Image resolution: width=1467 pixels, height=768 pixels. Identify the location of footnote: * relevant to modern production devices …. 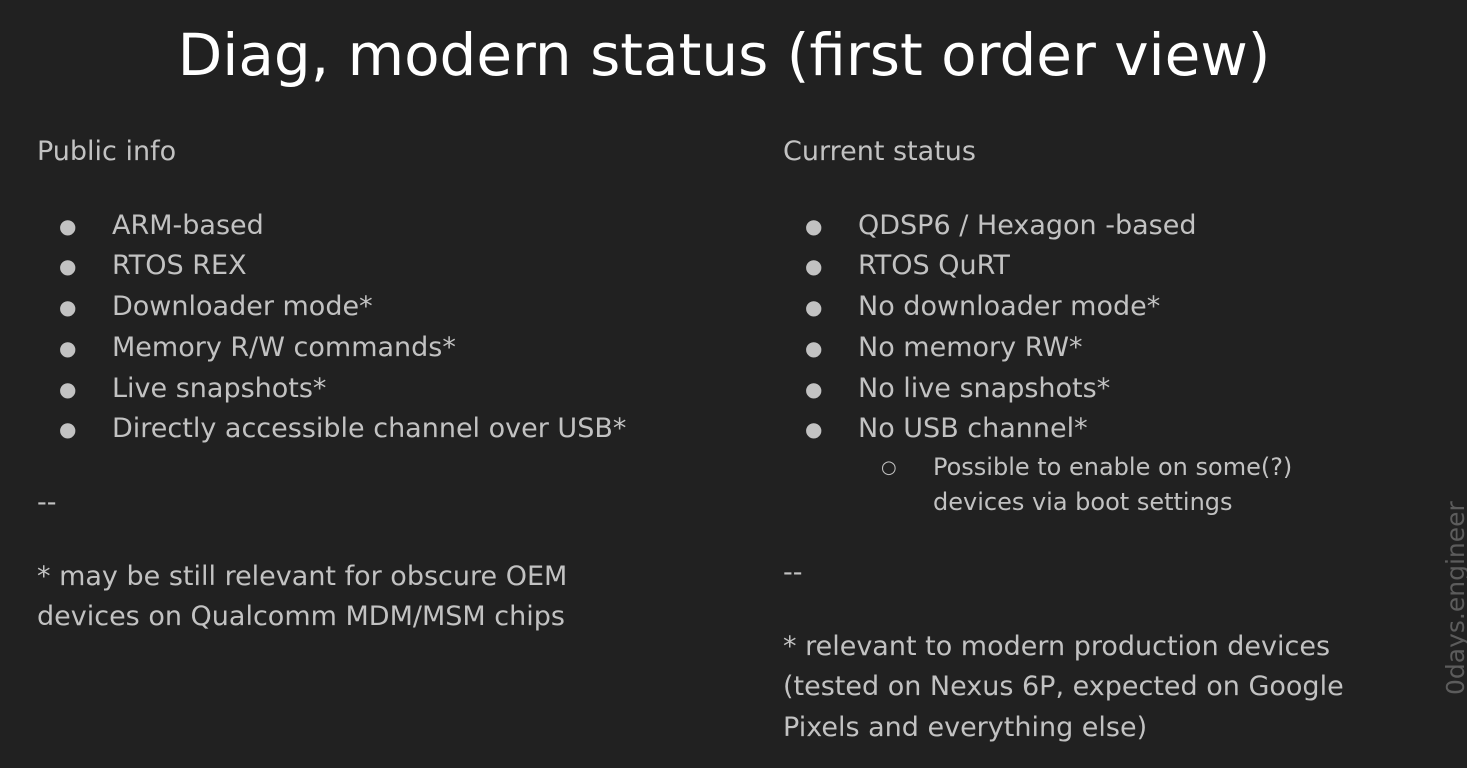
(1063, 686).